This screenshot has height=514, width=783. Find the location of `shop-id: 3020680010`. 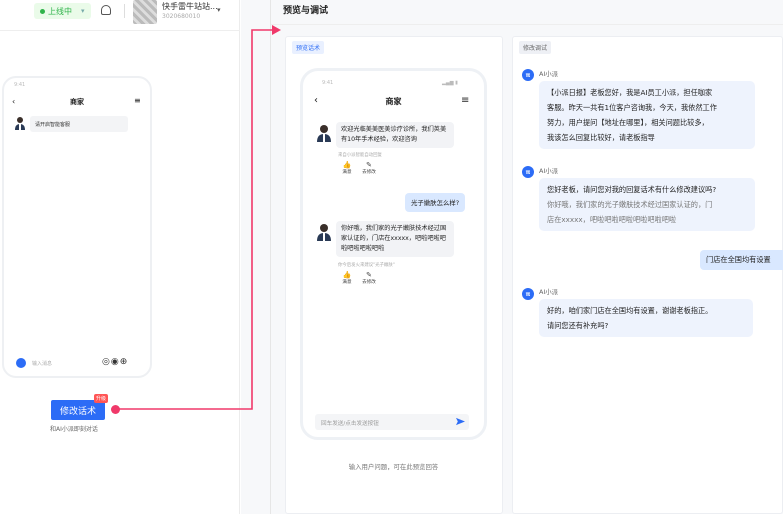

shop-id: 3020680010 is located at coordinates (181, 16).